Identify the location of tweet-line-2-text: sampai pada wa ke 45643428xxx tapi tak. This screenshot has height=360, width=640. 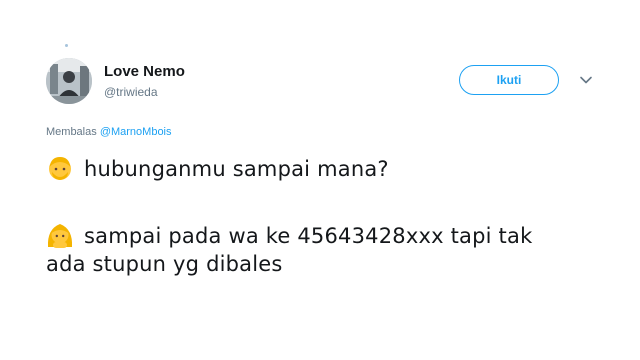
(308, 236).